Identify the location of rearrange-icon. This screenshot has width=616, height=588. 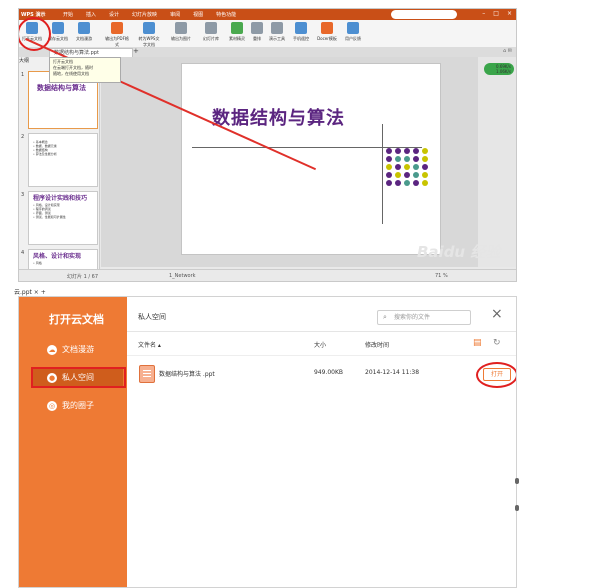
(257, 28).